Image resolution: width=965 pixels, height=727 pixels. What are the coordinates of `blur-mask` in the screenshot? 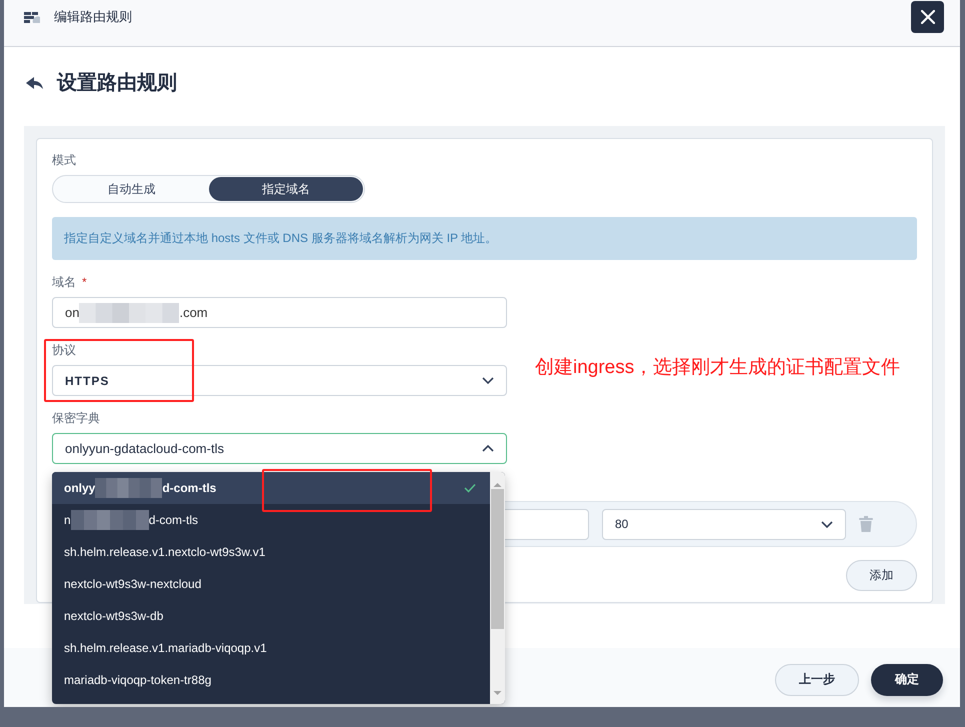 It's located at (128, 488).